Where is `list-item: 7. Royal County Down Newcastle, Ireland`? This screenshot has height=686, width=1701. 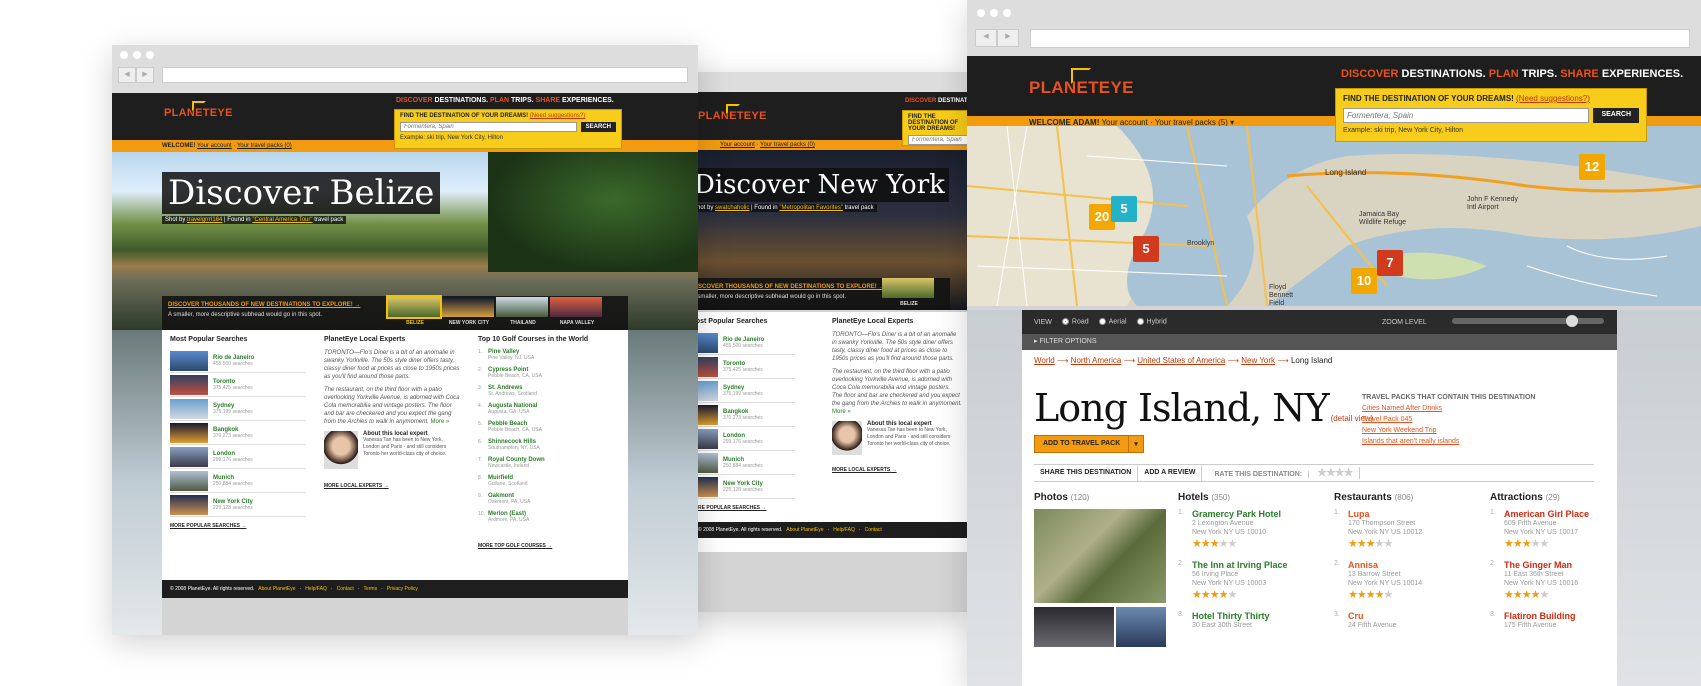
list-item: 7. Royal County Down Newcastle, Ireland is located at coordinates (551, 466).